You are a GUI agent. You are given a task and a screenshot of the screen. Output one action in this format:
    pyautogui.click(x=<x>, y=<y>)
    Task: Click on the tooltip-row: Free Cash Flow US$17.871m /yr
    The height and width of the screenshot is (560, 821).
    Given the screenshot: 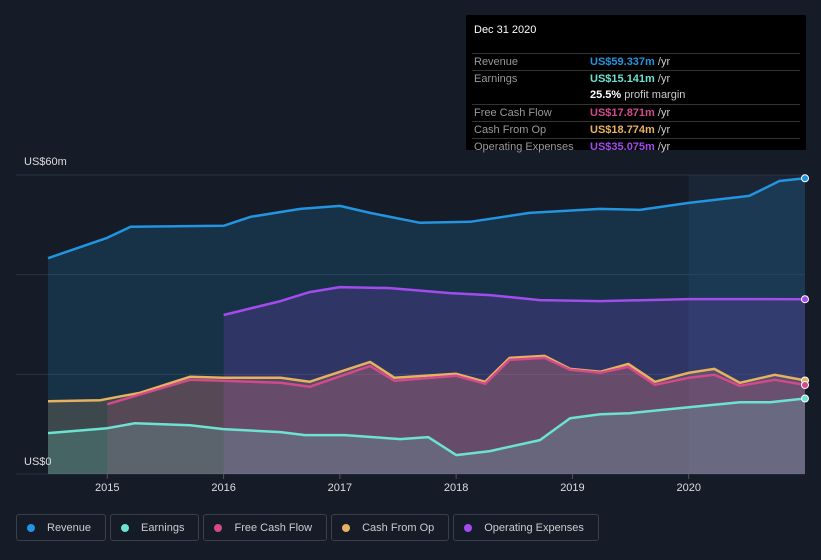 What is the action you would take?
    pyautogui.click(x=636, y=113)
    